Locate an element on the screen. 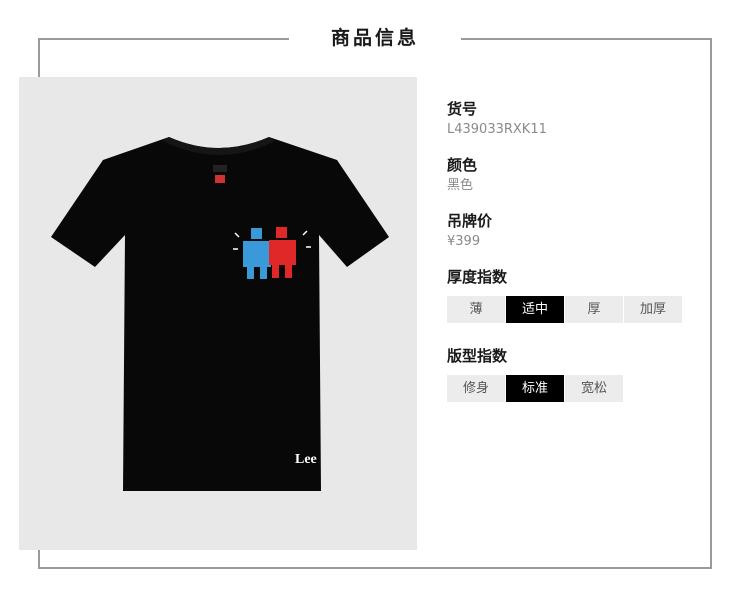 This screenshot has height=608, width=750. price-value: ¥399 is located at coordinates (464, 241).